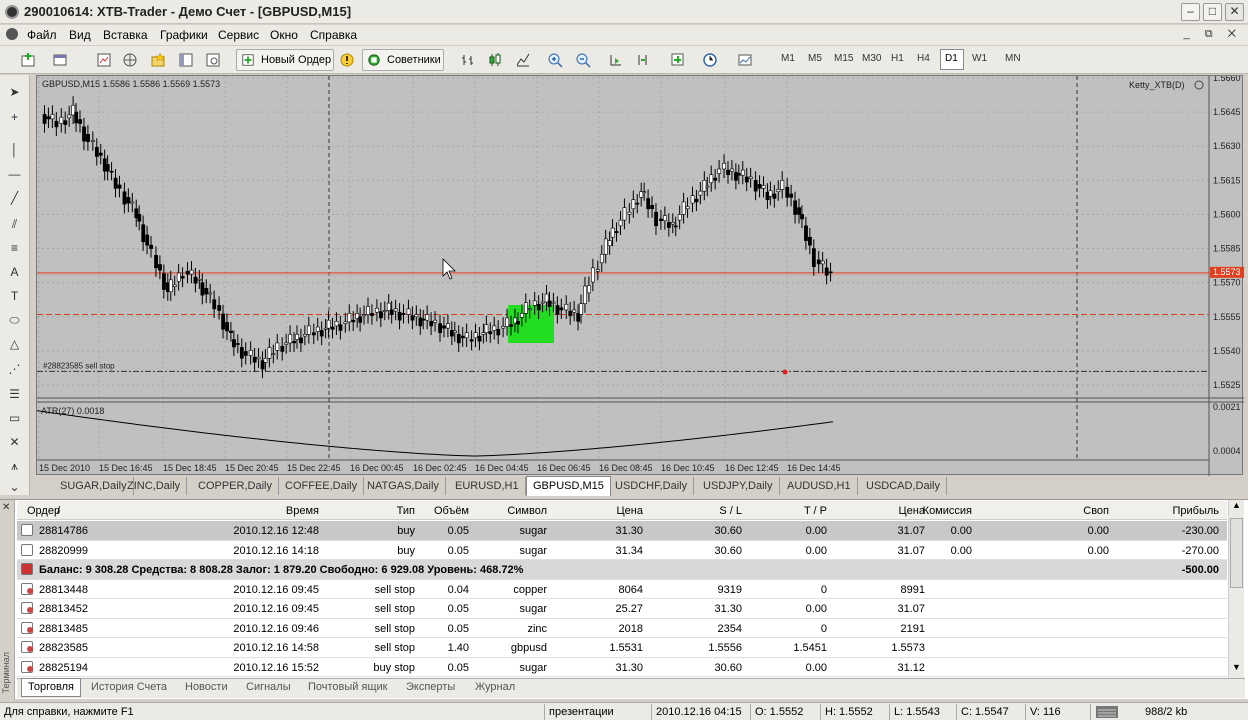 This screenshot has width=1248, height=720. I want to click on new-chart-icon, so click(28, 60).